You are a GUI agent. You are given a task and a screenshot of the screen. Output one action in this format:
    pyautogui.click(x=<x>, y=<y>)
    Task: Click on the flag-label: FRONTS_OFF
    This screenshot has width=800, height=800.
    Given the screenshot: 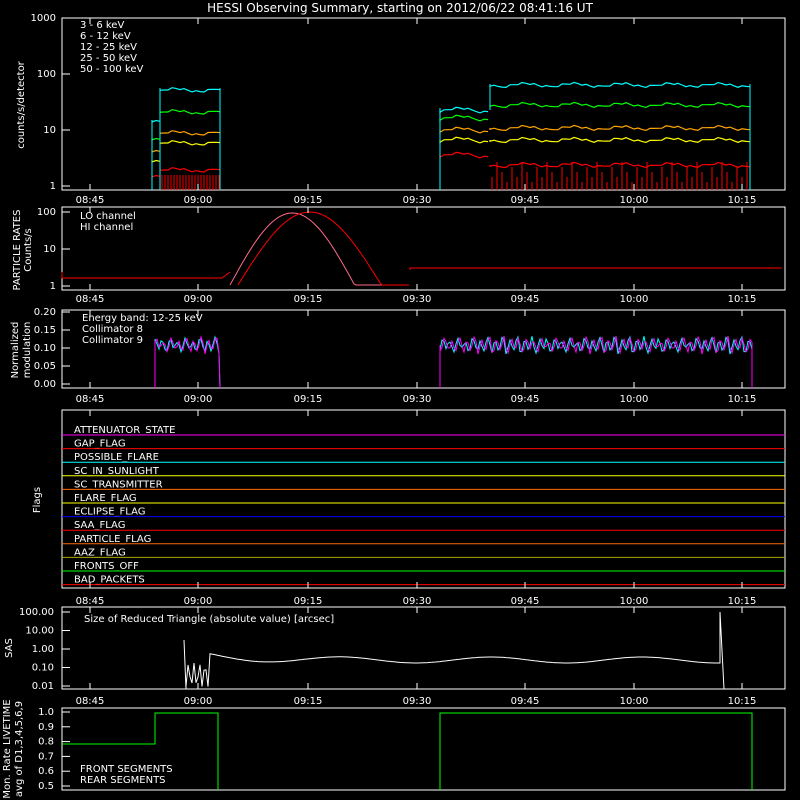 What is the action you would take?
    pyautogui.click(x=106, y=566)
    